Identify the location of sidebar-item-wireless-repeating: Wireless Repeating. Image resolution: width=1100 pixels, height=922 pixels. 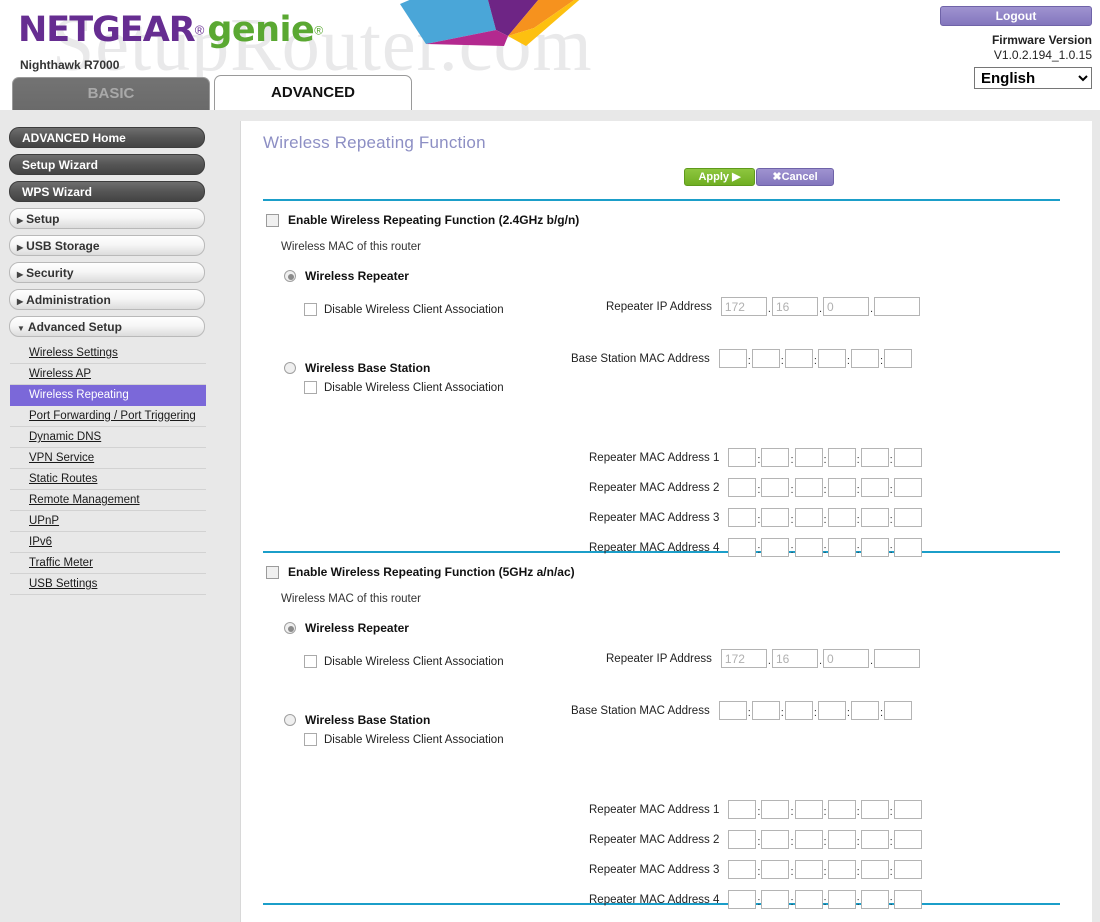
(108, 395).